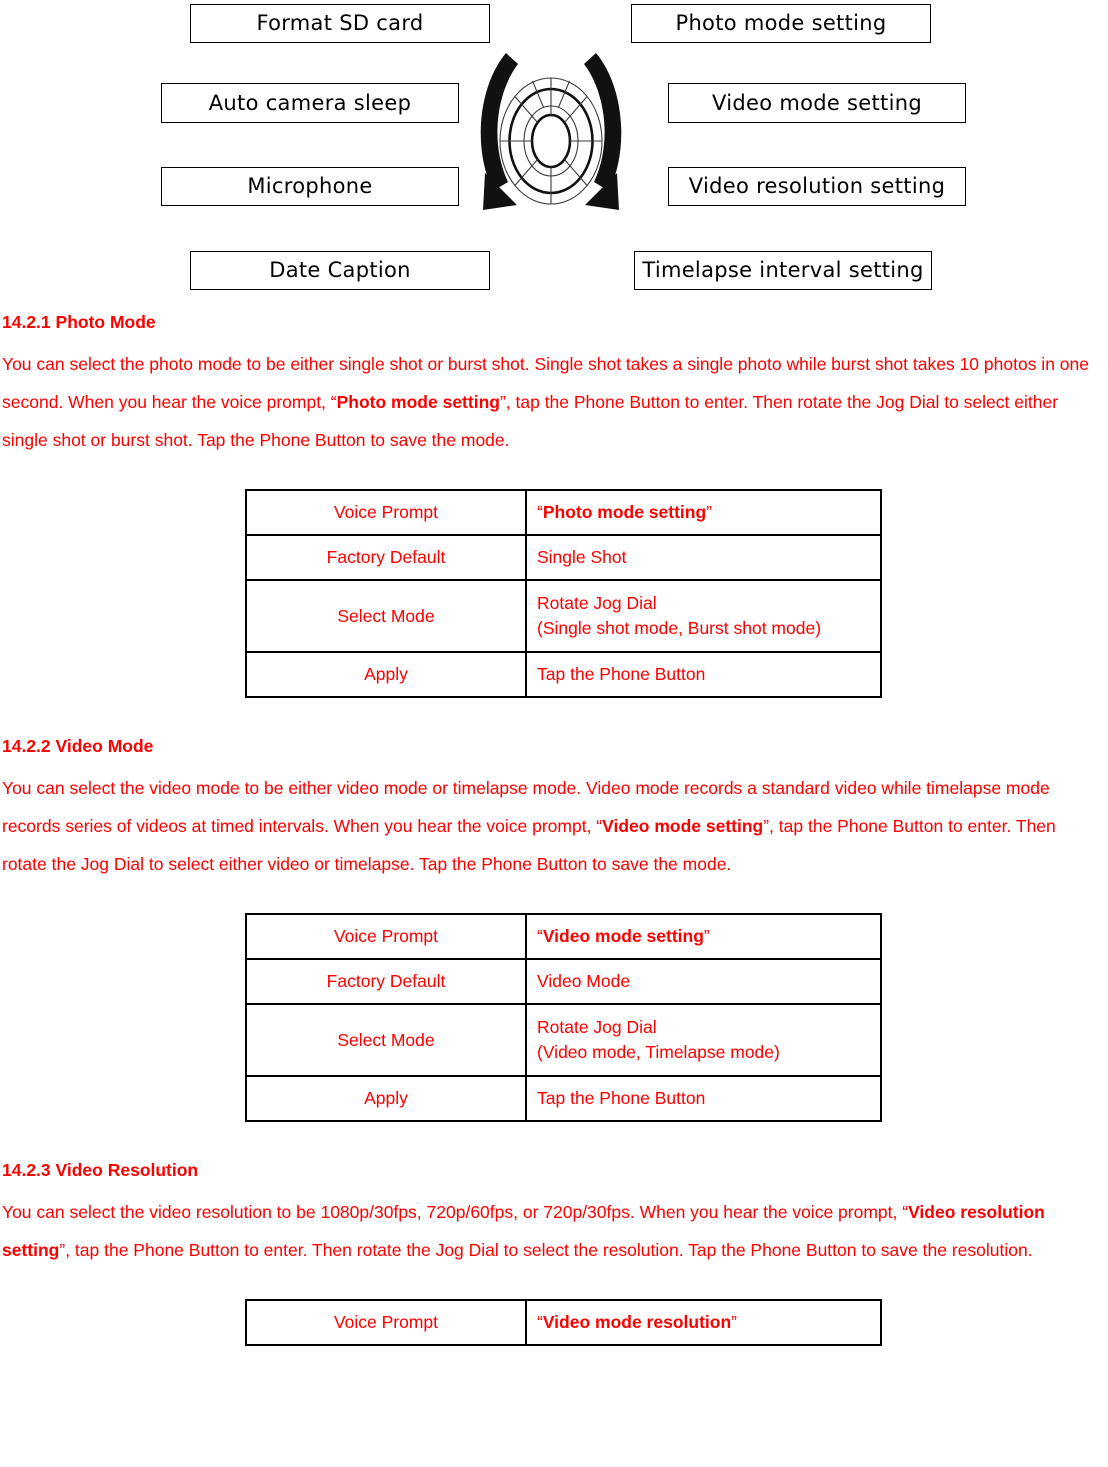 This screenshot has height=1467, width=1108. What do you see at coordinates (79, 322) in the screenshot?
I see `section-heading-14-2-1: 14.2.1 Photo Mode` at bounding box center [79, 322].